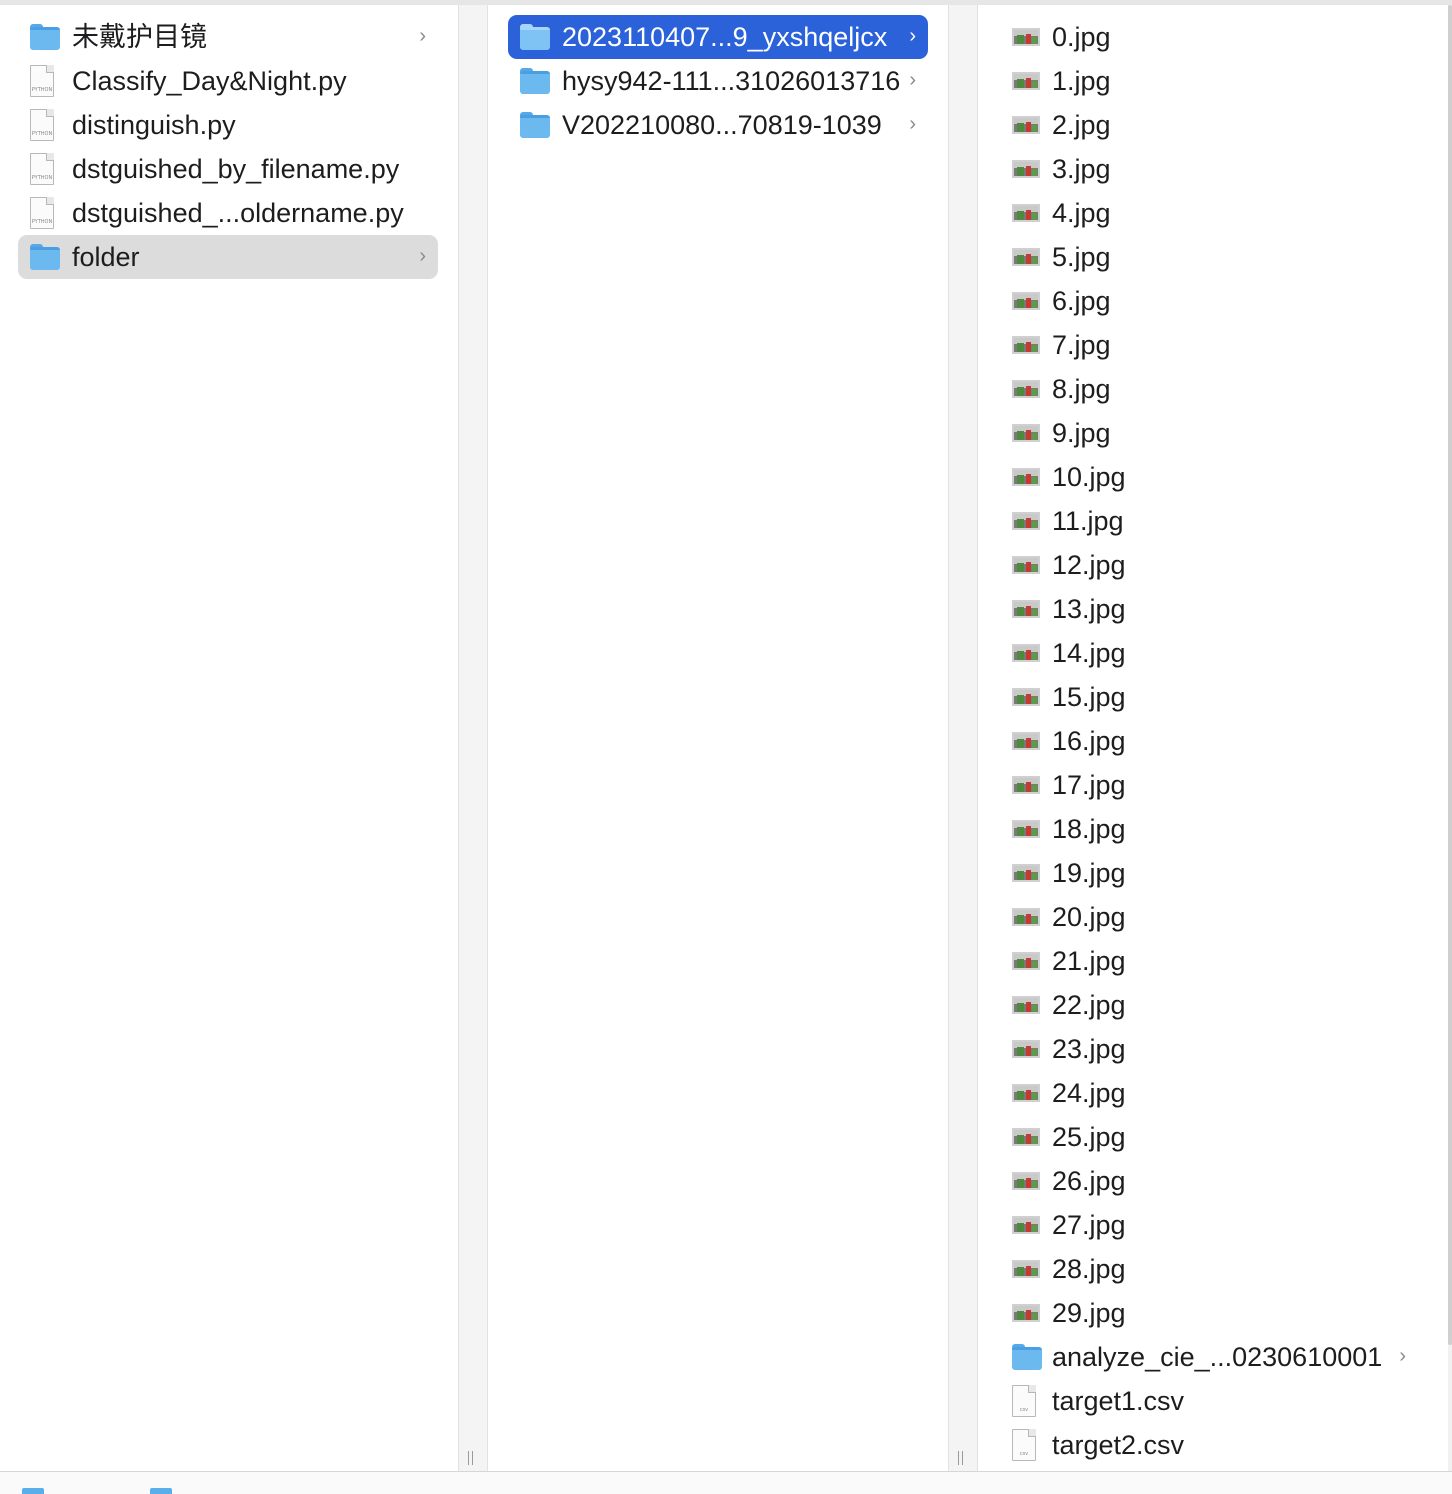  I want to click on item-label: hysy942-111...31026013716, so click(731, 81).